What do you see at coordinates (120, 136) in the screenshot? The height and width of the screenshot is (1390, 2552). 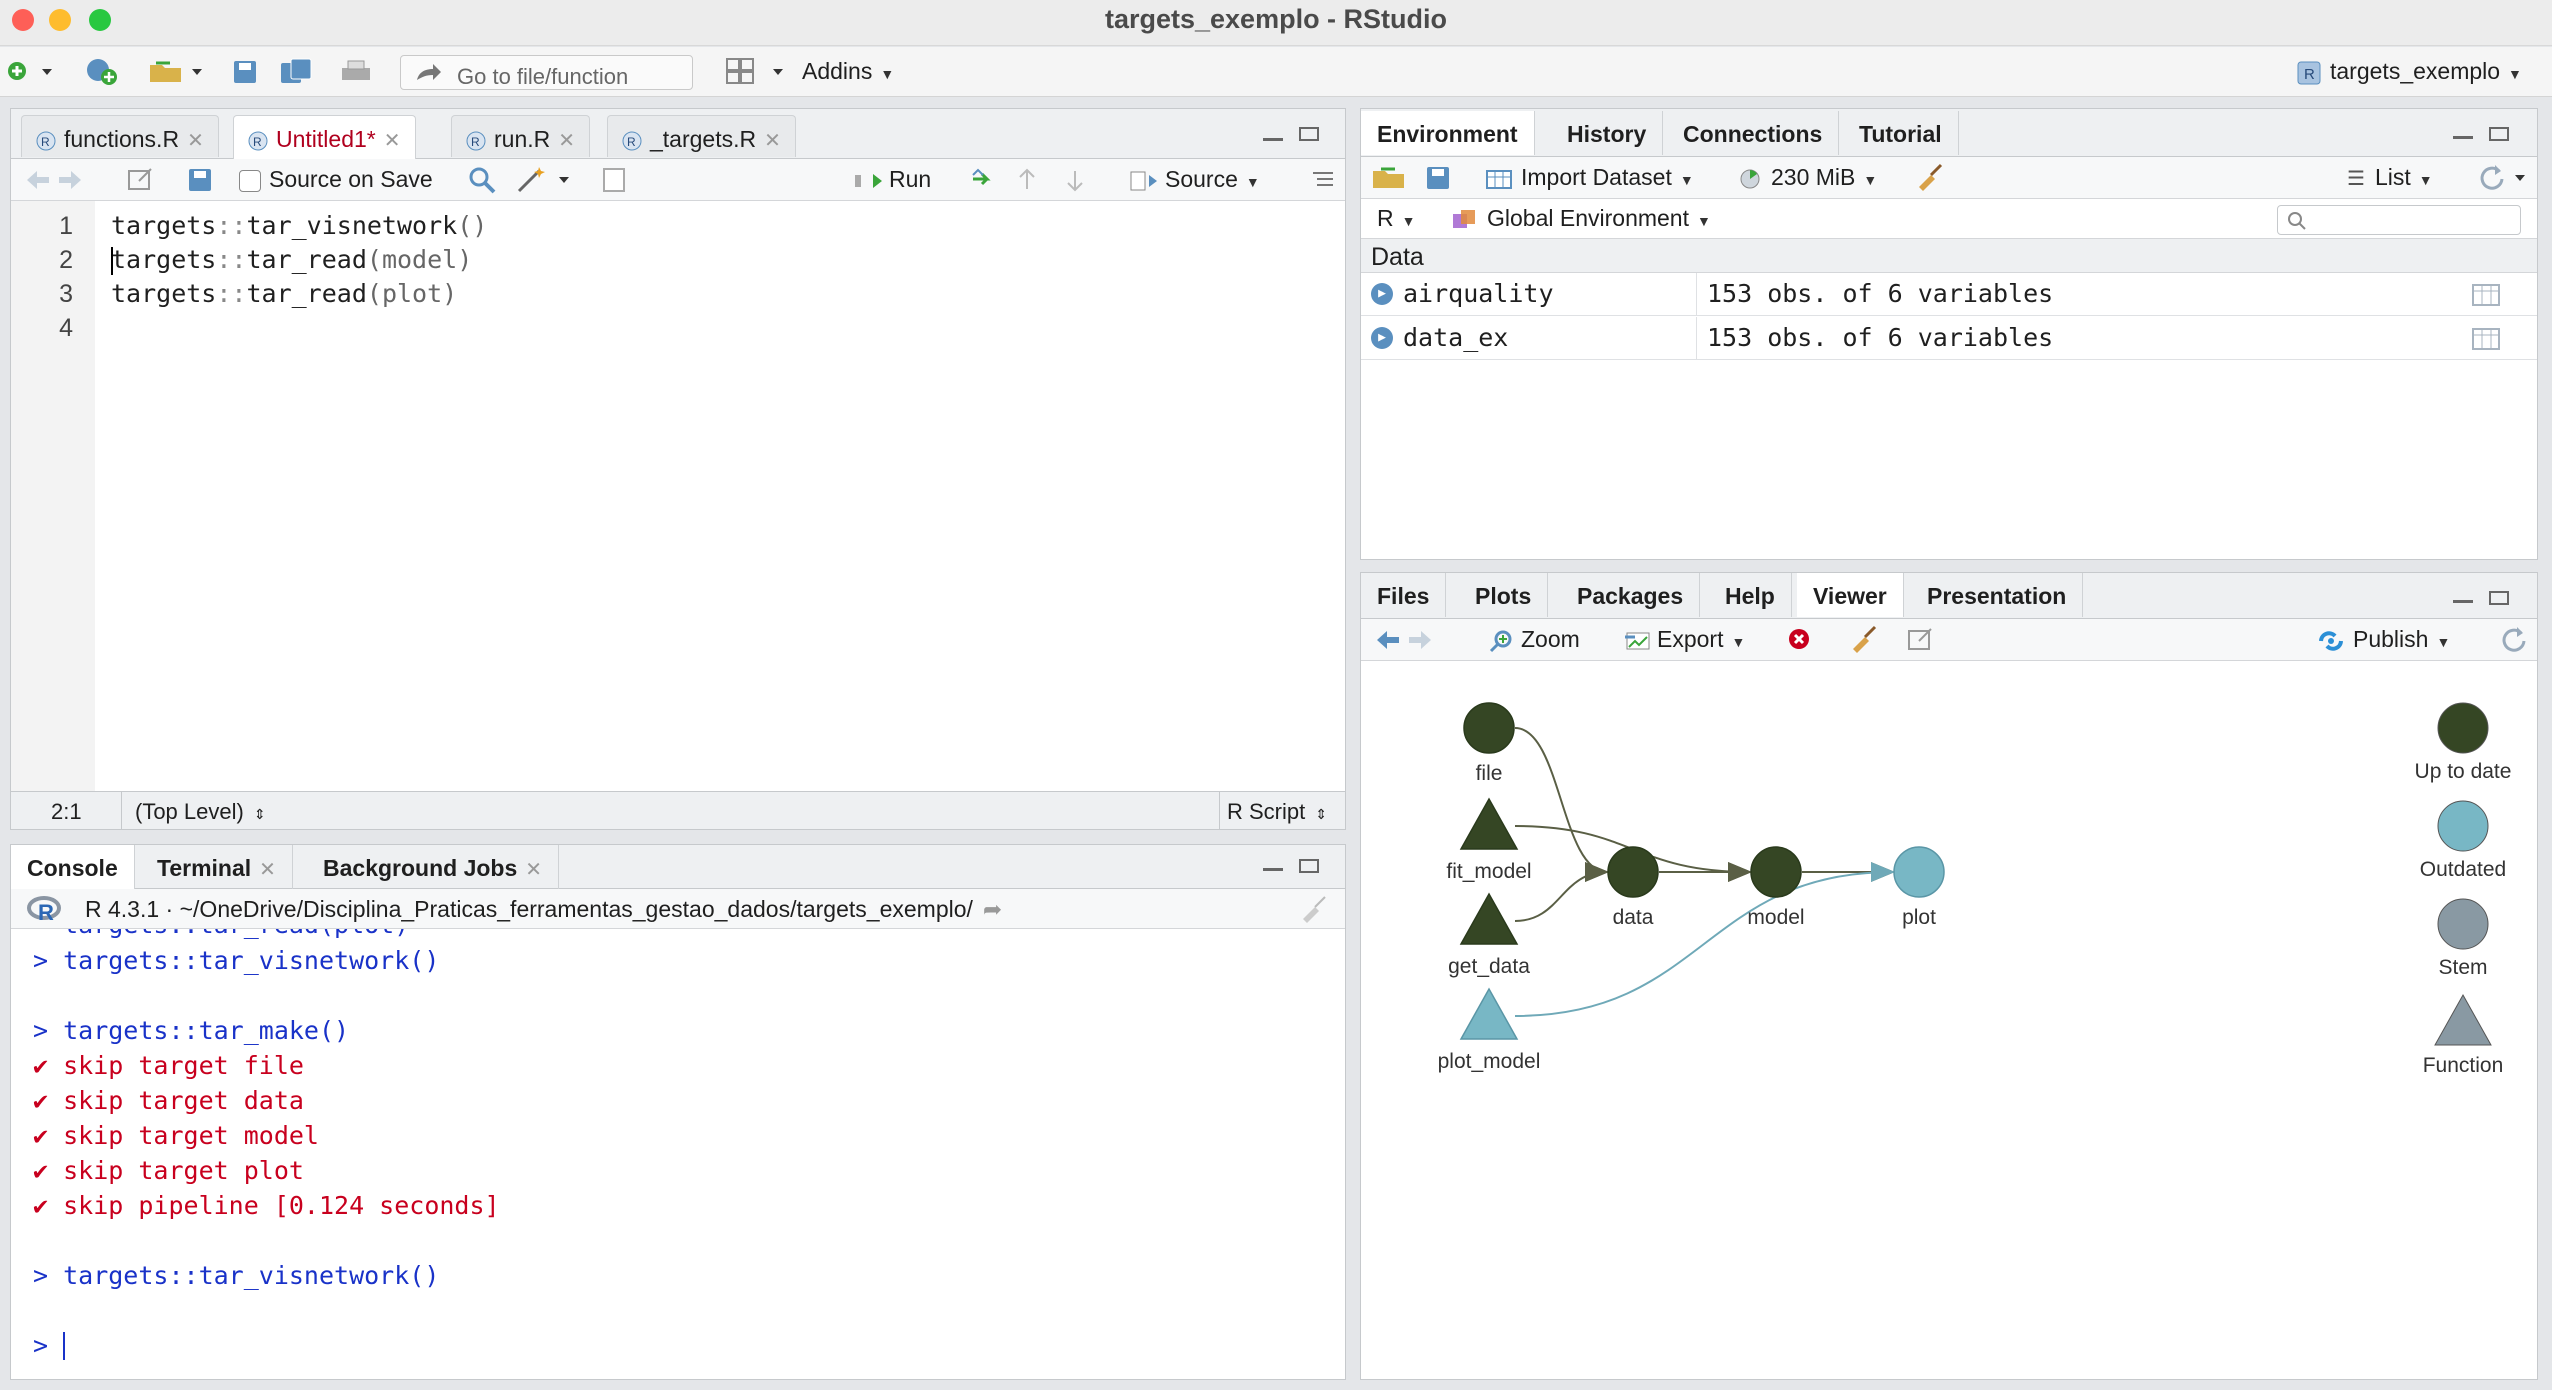 I see `tab-functions-r: Rfunctions.R ✕` at bounding box center [120, 136].